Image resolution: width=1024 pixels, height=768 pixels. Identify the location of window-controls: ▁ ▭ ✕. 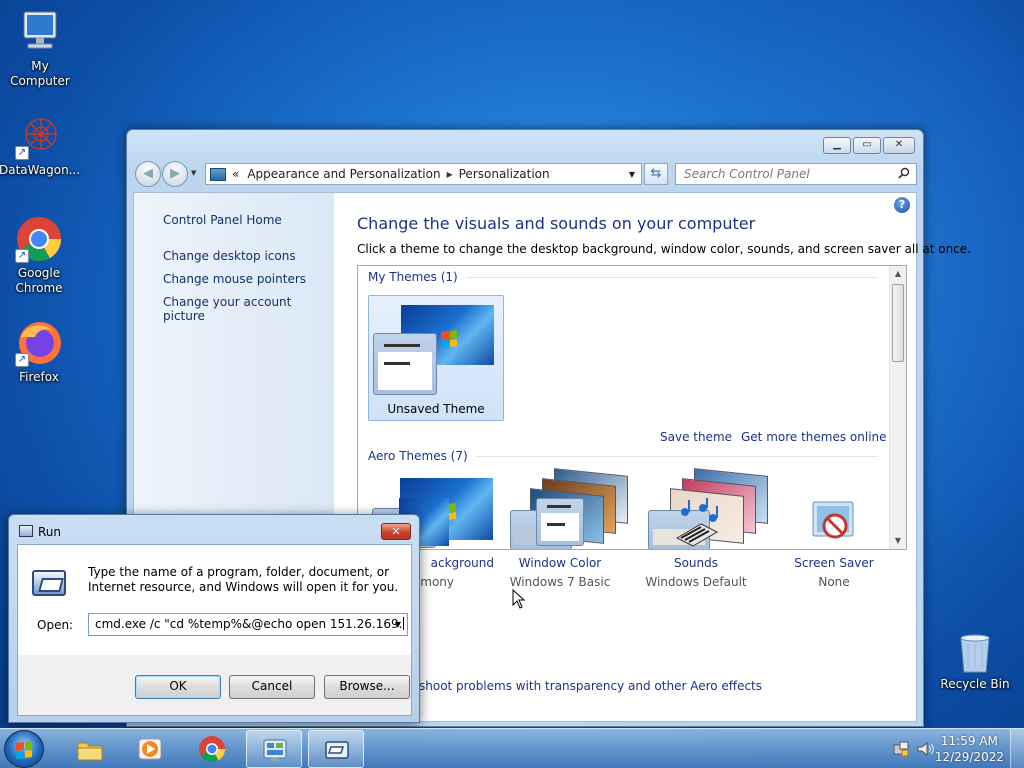
(869, 145).